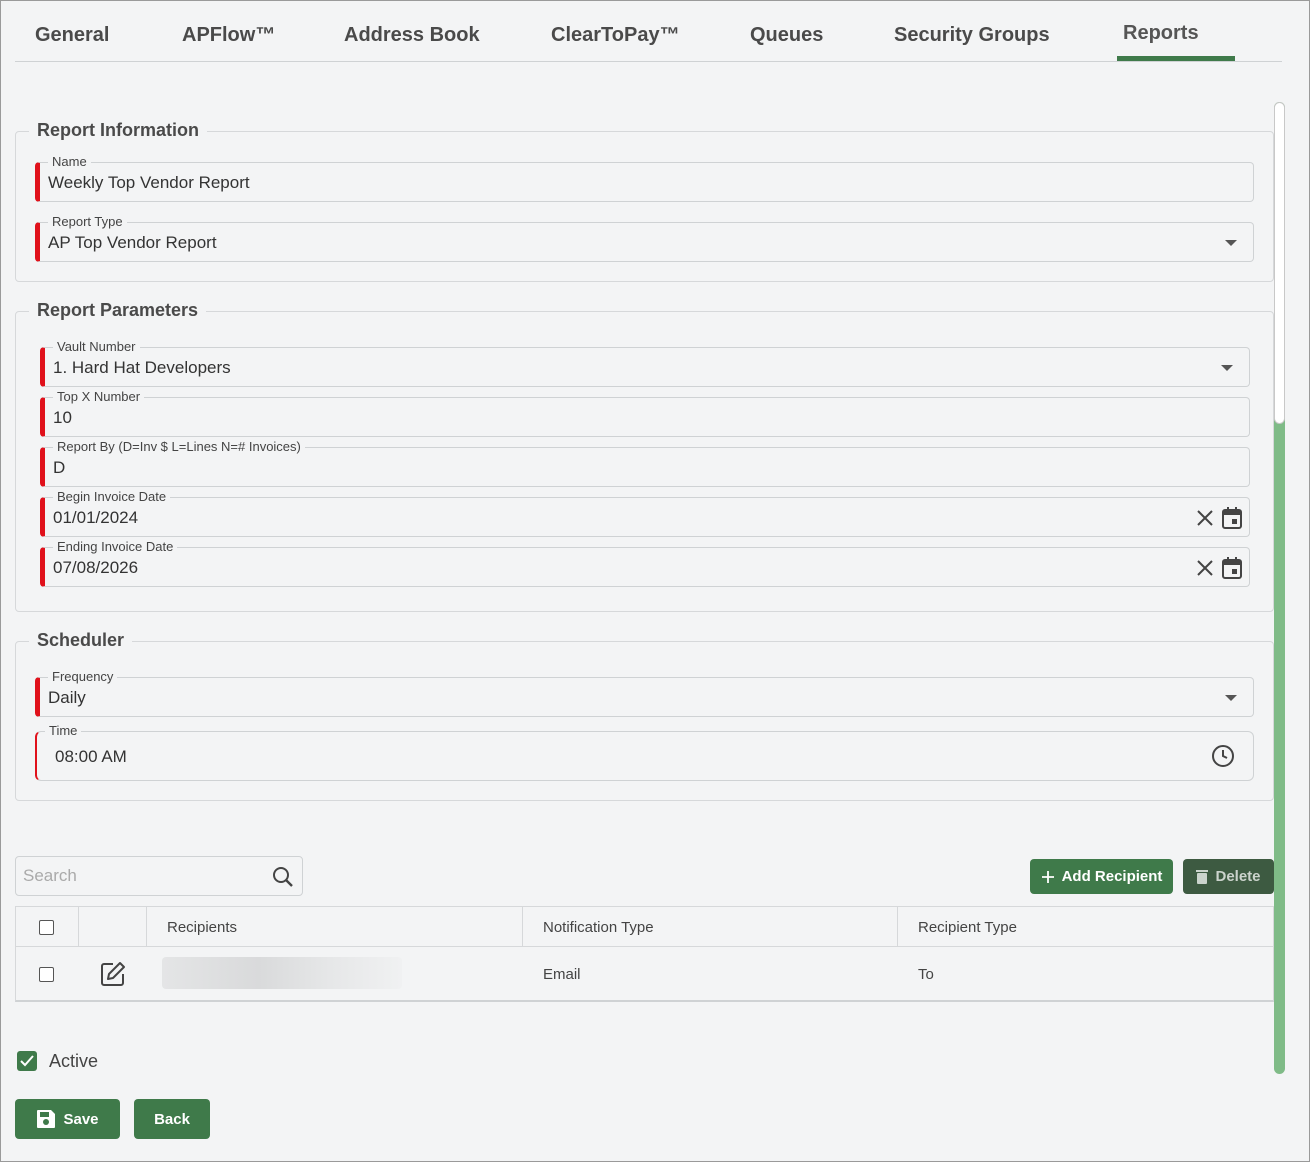 This screenshot has height=1162, width=1310. I want to click on name-field: Name Weekly Top Vendor Report, so click(644, 178).